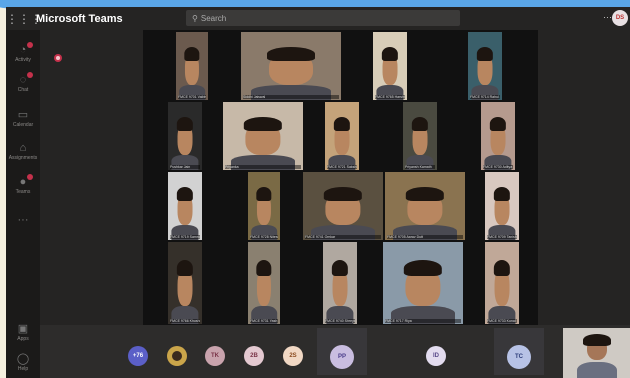 Image resolution: width=630 pixels, height=378 pixels. Describe the element at coordinates (23, 148) in the screenshot. I see `assignments-icon: ⌂` at that location.